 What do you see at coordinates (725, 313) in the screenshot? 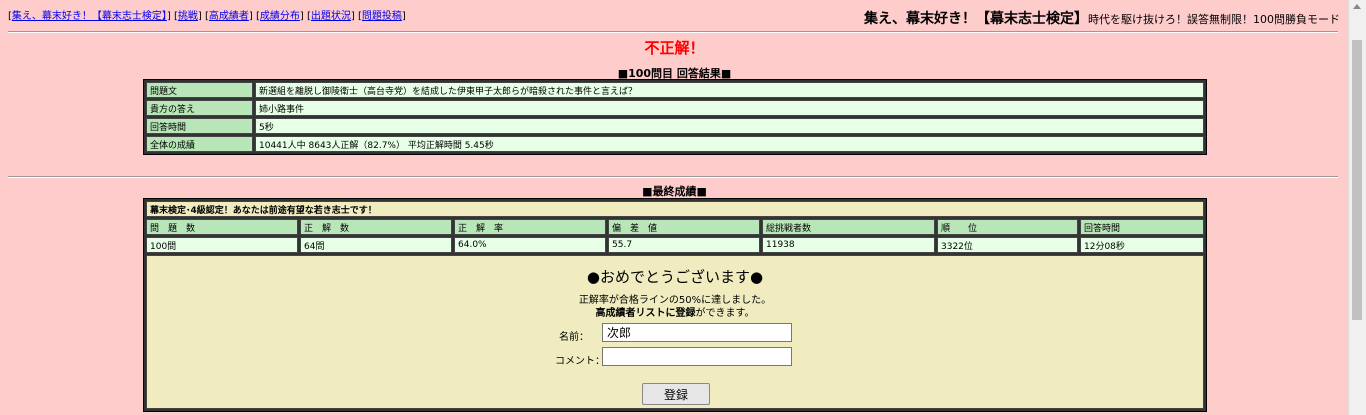
I see `message-text: ができます。` at bounding box center [725, 313].